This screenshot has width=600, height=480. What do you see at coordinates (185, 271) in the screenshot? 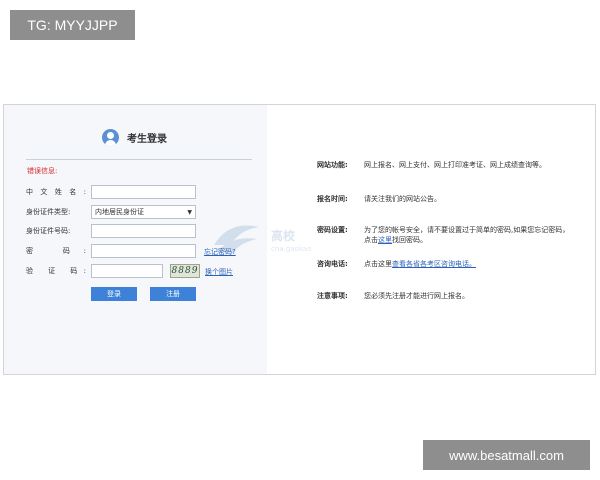
I see `captcha-image: 8889` at bounding box center [185, 271].